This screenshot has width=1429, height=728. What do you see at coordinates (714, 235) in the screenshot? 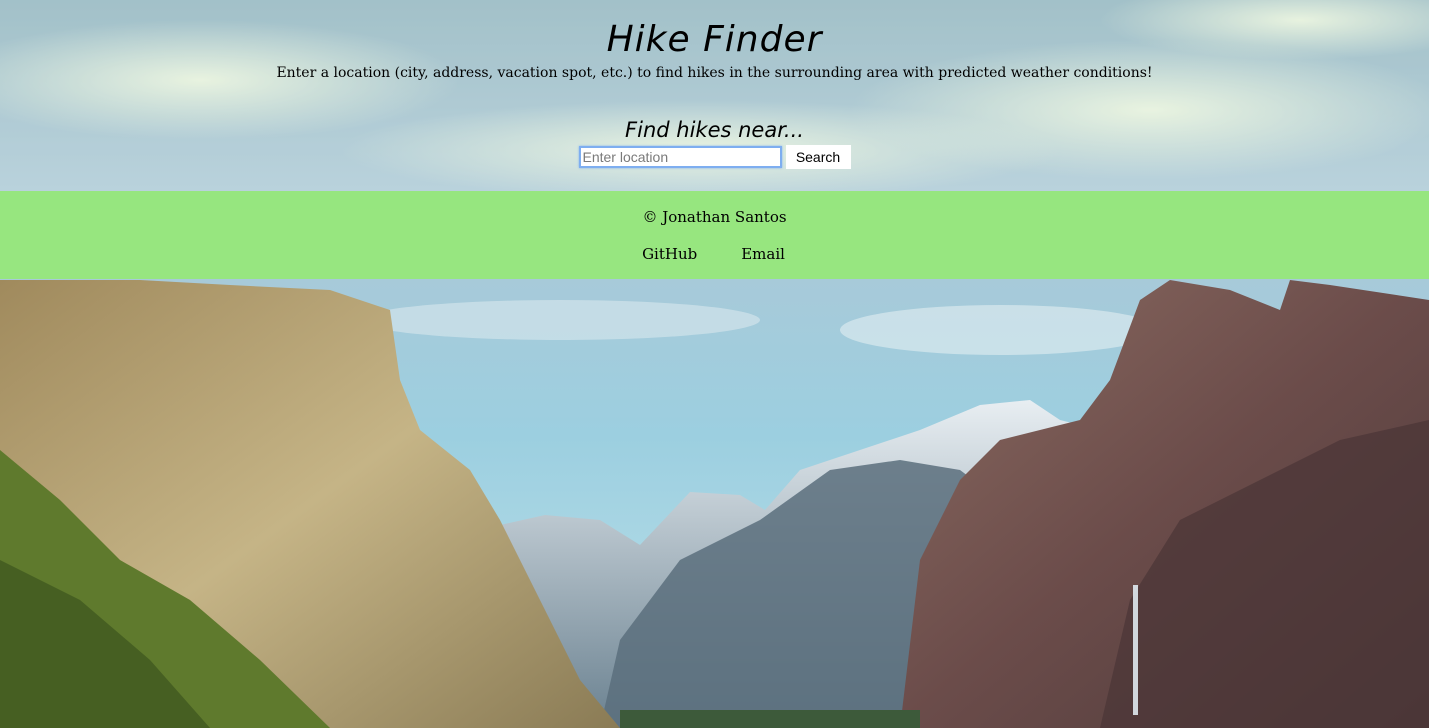
I see `footer: © Jonathan Santos GitHub Email` at bounding box center [714, 235].